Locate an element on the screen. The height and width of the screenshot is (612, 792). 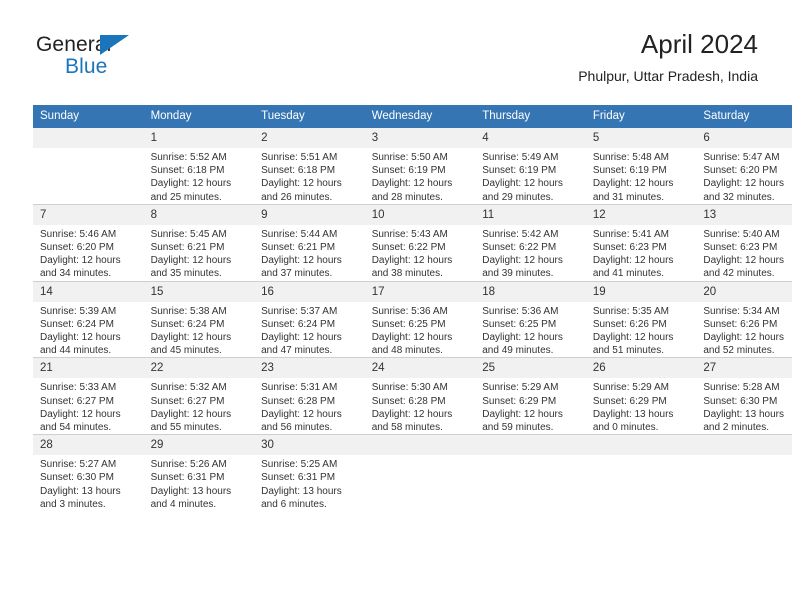
day-number: 12 is located at coordinates (641, 214).